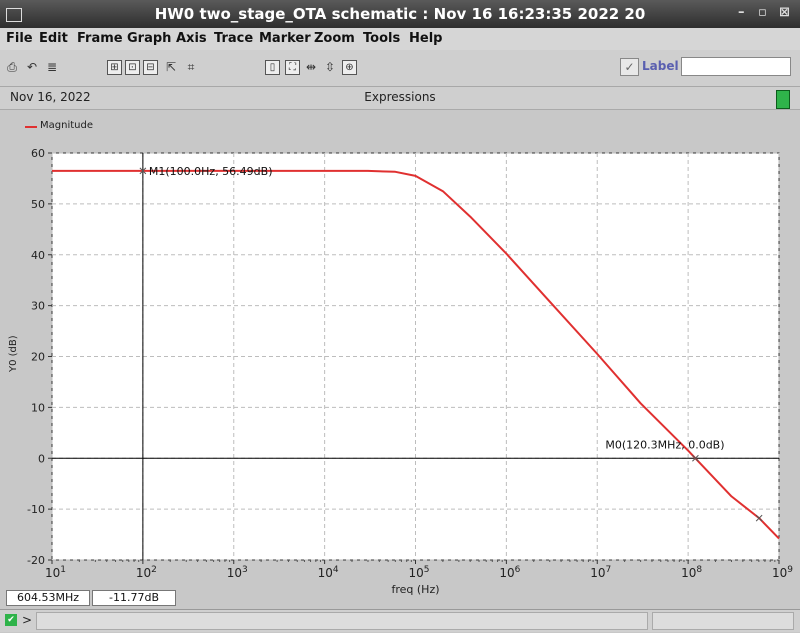  Describe the element at coordinates (150, 67) in the screenshot. I see `graph-tool-icon: ⊟` at that location.